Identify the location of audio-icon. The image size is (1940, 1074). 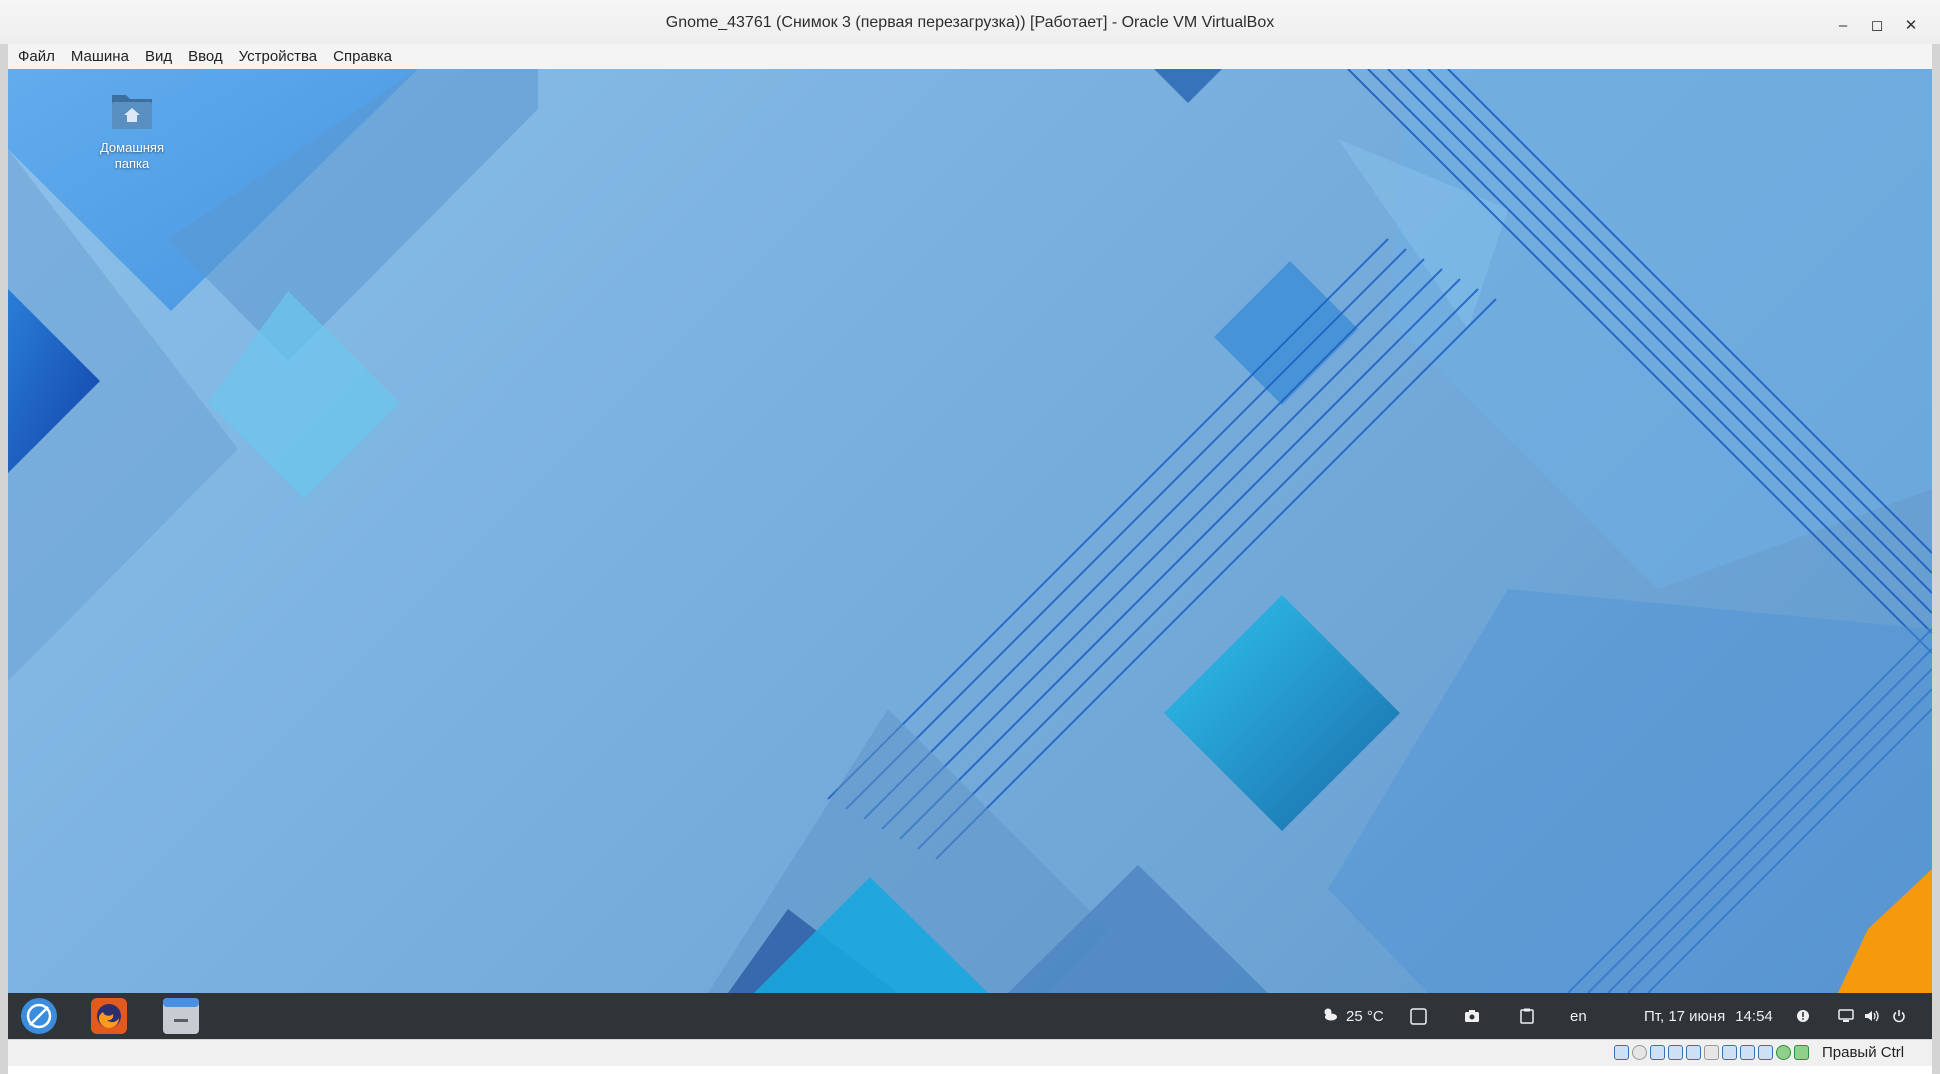
(1657, 1052).